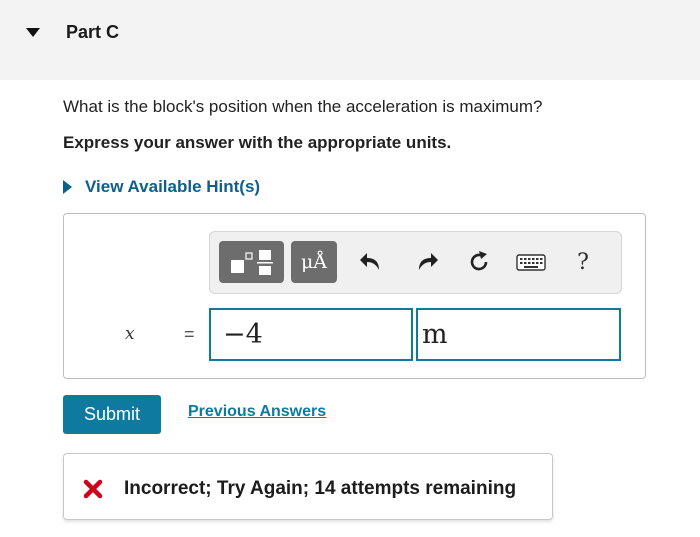  I want to click on variable-label: x, so click(130, 334).